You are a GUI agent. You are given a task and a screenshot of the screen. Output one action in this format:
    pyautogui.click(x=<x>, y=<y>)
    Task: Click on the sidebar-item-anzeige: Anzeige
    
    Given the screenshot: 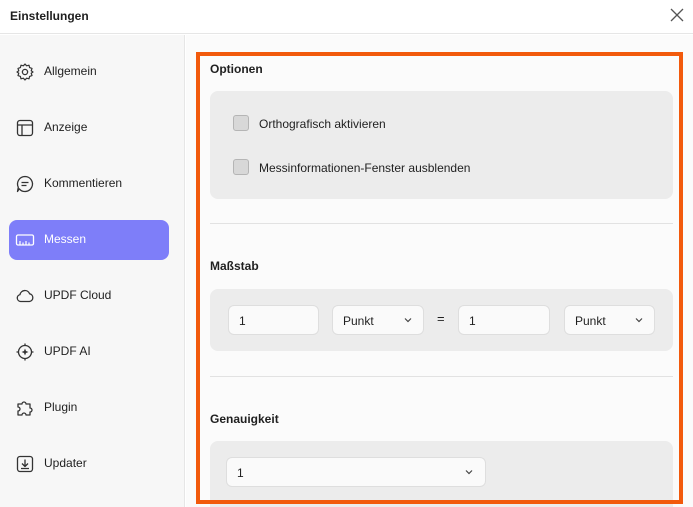 What is the action you would take?
    pyautogui.click(x=89, y=128)
    